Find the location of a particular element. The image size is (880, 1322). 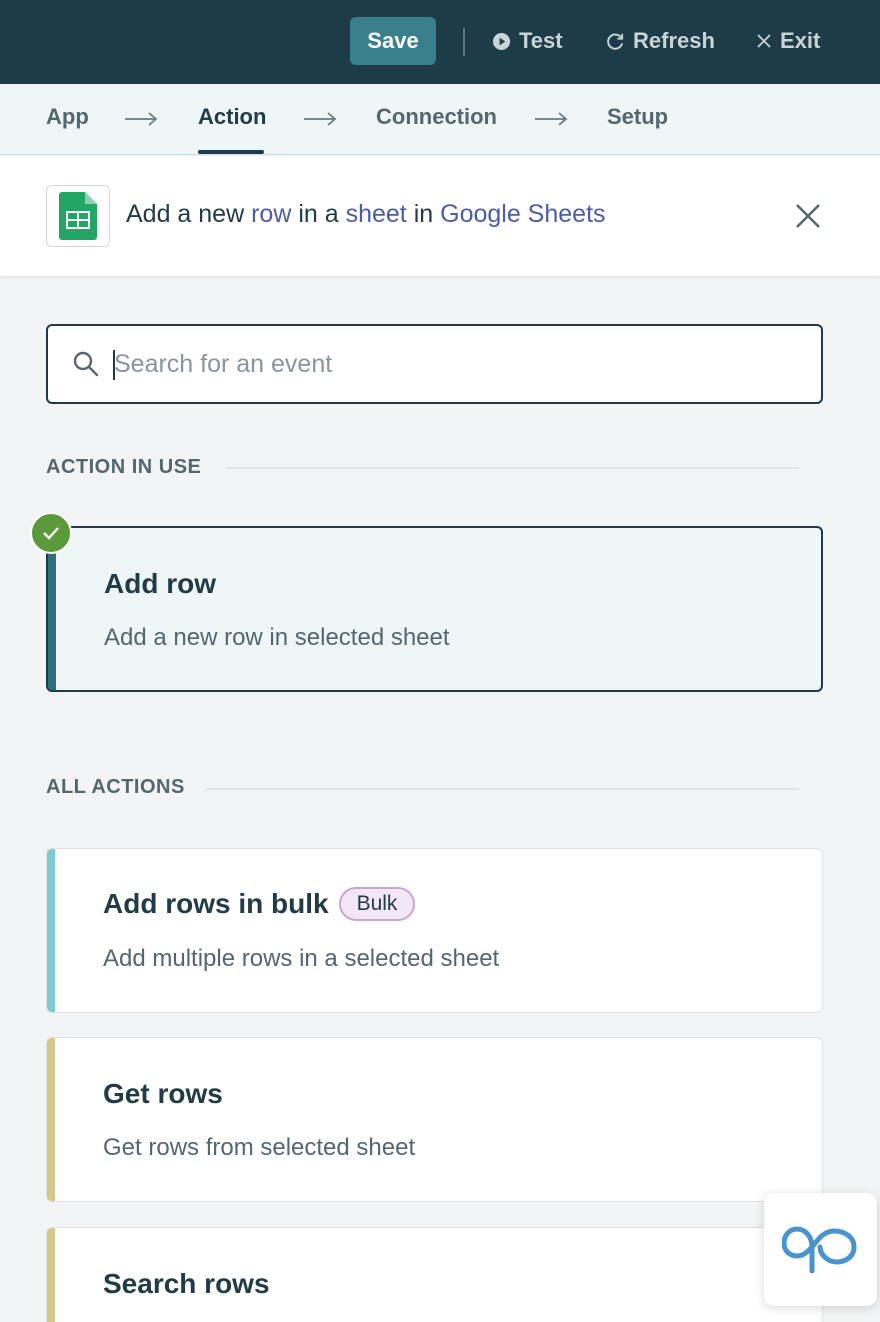

save-button: Save is located at coordinates (393, 41).